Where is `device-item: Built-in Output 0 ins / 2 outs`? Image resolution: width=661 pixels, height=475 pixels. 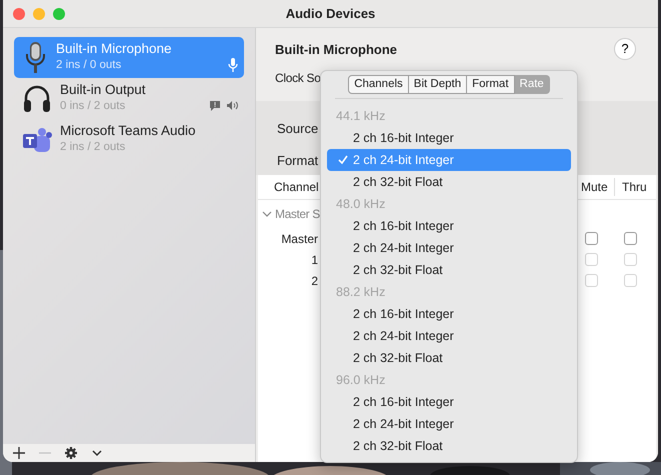
device-item: Built-in Output 0 ins / 2 outs is located at coordinates (129, 98).